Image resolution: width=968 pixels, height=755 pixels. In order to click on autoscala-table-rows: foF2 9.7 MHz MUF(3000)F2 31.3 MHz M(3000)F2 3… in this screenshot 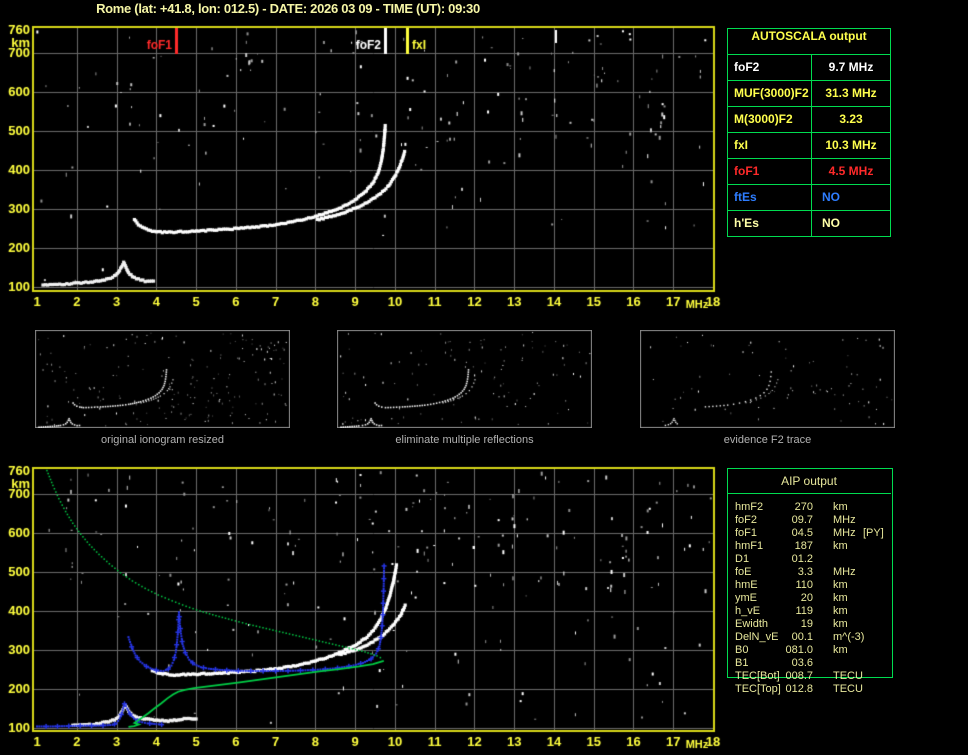, I will do `click(809, 145)`.